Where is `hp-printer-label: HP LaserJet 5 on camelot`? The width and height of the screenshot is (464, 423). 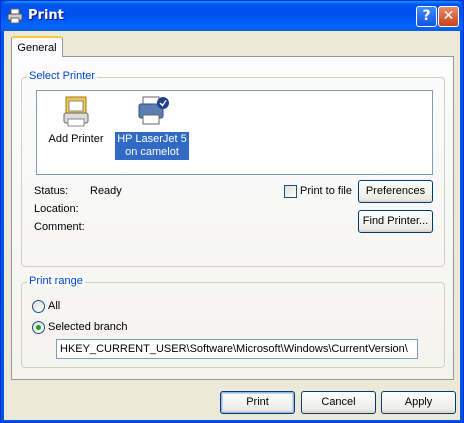 hp-printer-label: HP LaserJet 5 on camelot is located at coordinates (152, 146).